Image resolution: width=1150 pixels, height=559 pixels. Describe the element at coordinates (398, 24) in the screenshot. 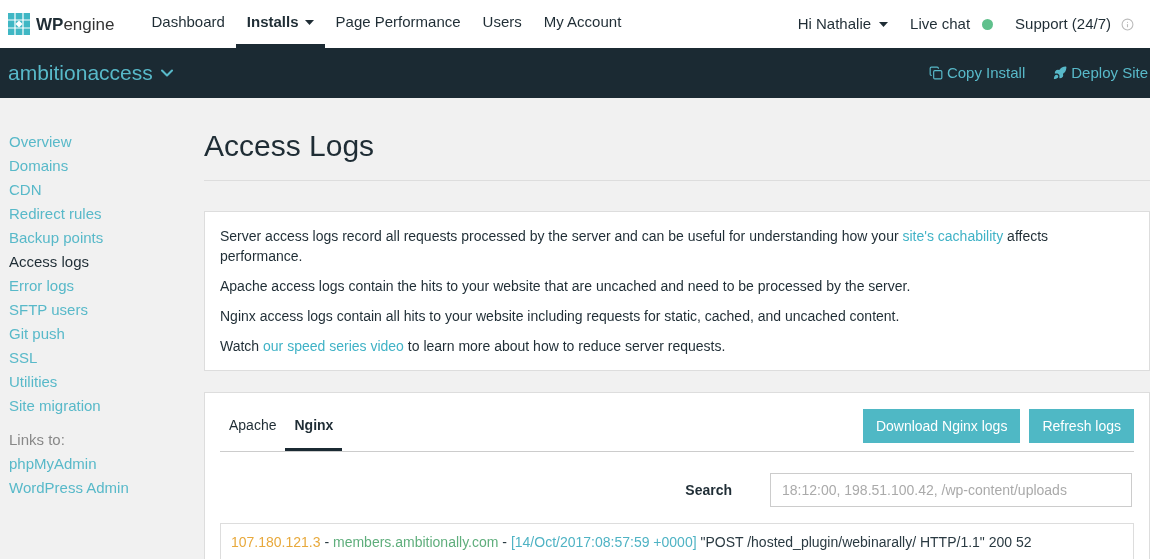

I see `nav-link: Page Performance` at that location.